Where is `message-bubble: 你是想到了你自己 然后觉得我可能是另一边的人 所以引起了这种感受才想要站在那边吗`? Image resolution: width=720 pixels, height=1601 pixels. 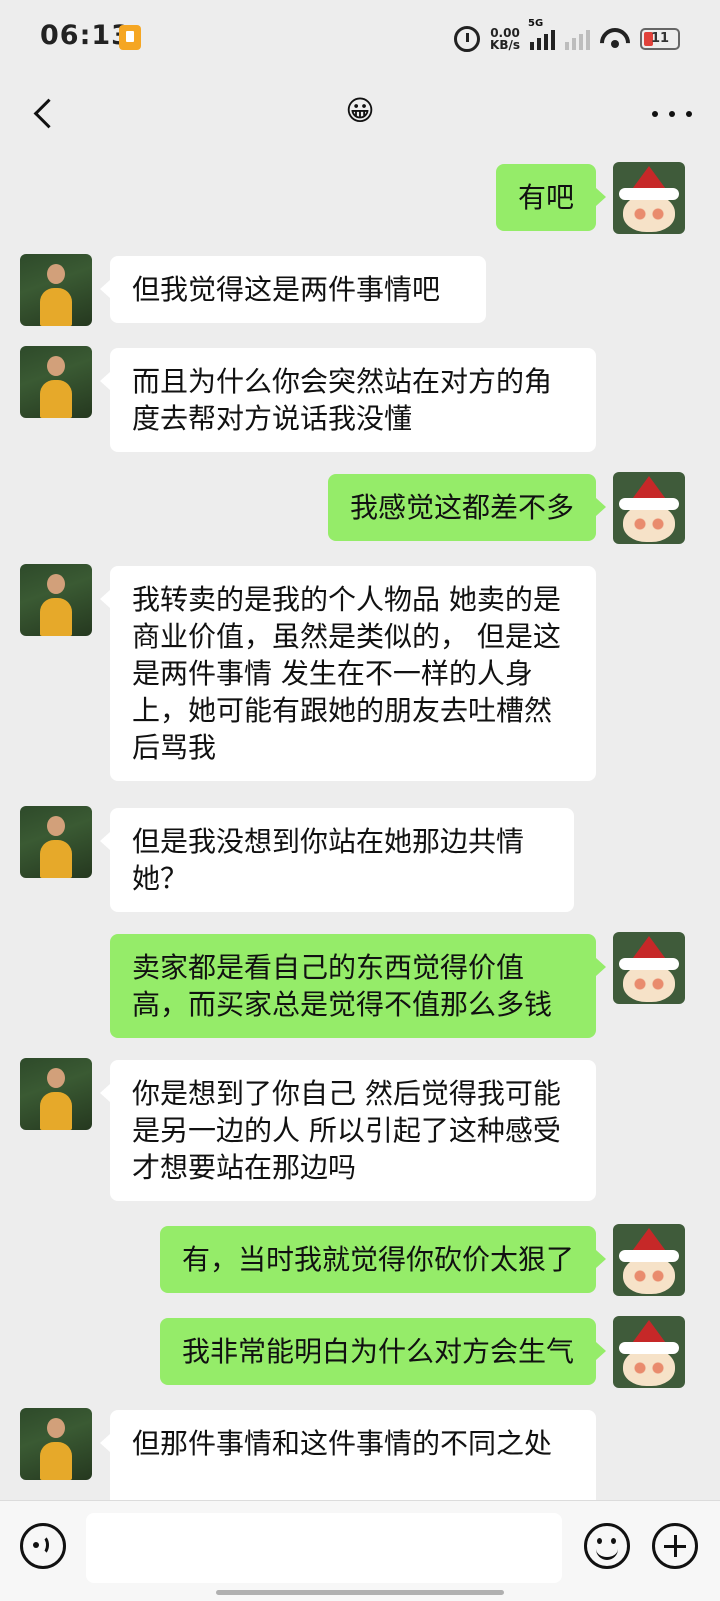
message-bubble: 你是想到了你自己 然后觉得我可能是另一边的人 所以引起了这种感受才想要站在那边吗 is located at coordinates (348, 1130).